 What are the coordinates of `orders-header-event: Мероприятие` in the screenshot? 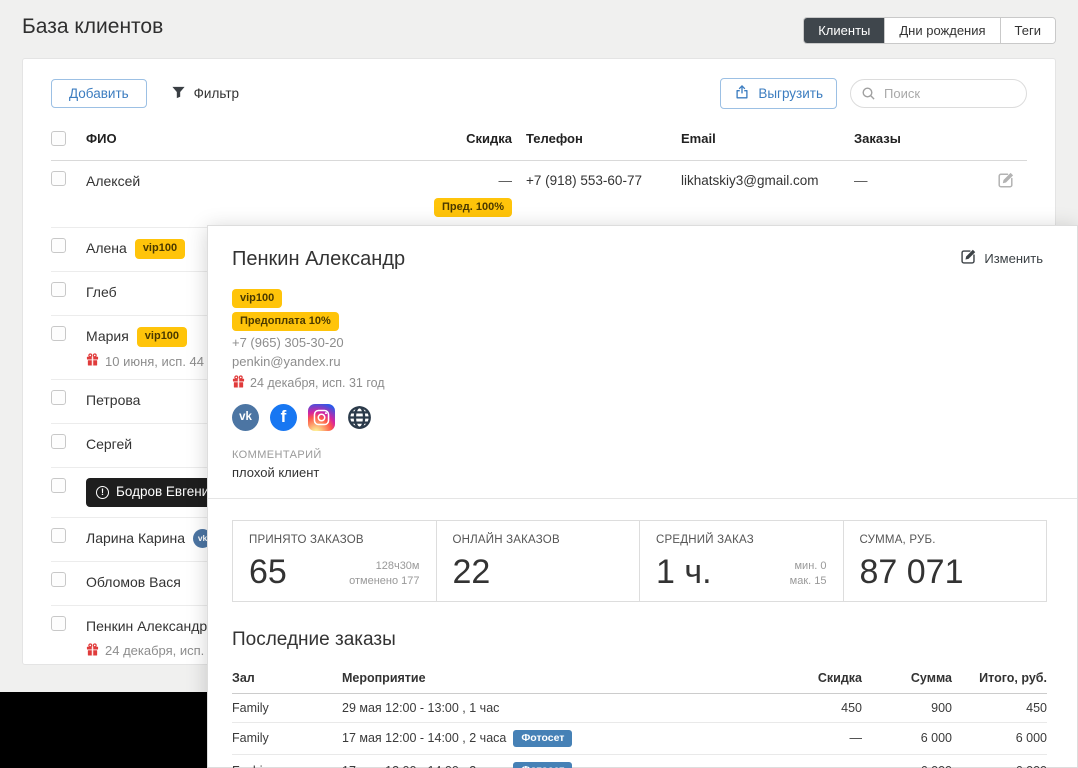 It's located at (384, 677).